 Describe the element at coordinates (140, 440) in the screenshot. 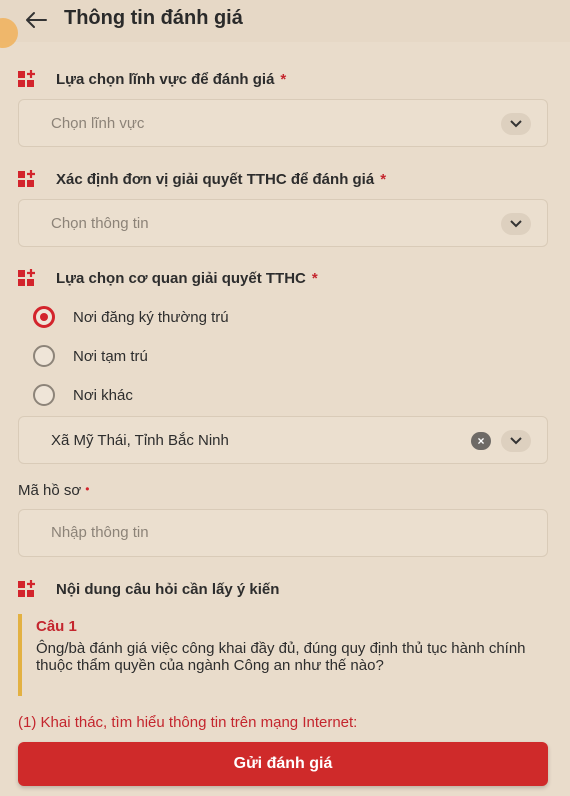

I see `location-select-value: Xã Mỹ Thái, Tỉnh Bắc Ninh` at that location.